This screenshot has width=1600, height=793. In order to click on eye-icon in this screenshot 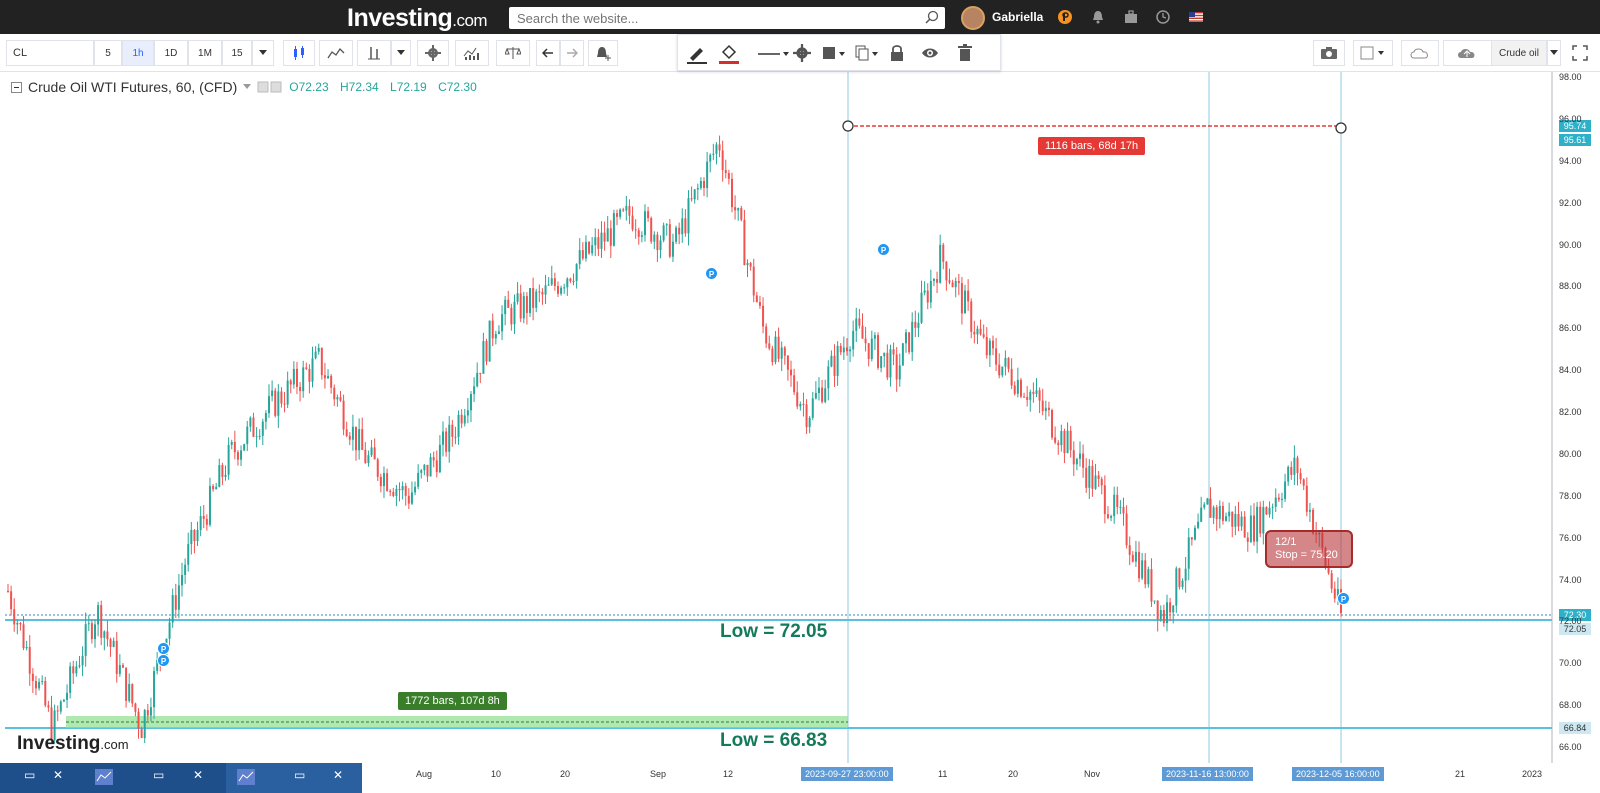, I will do `click(930, 53)`.